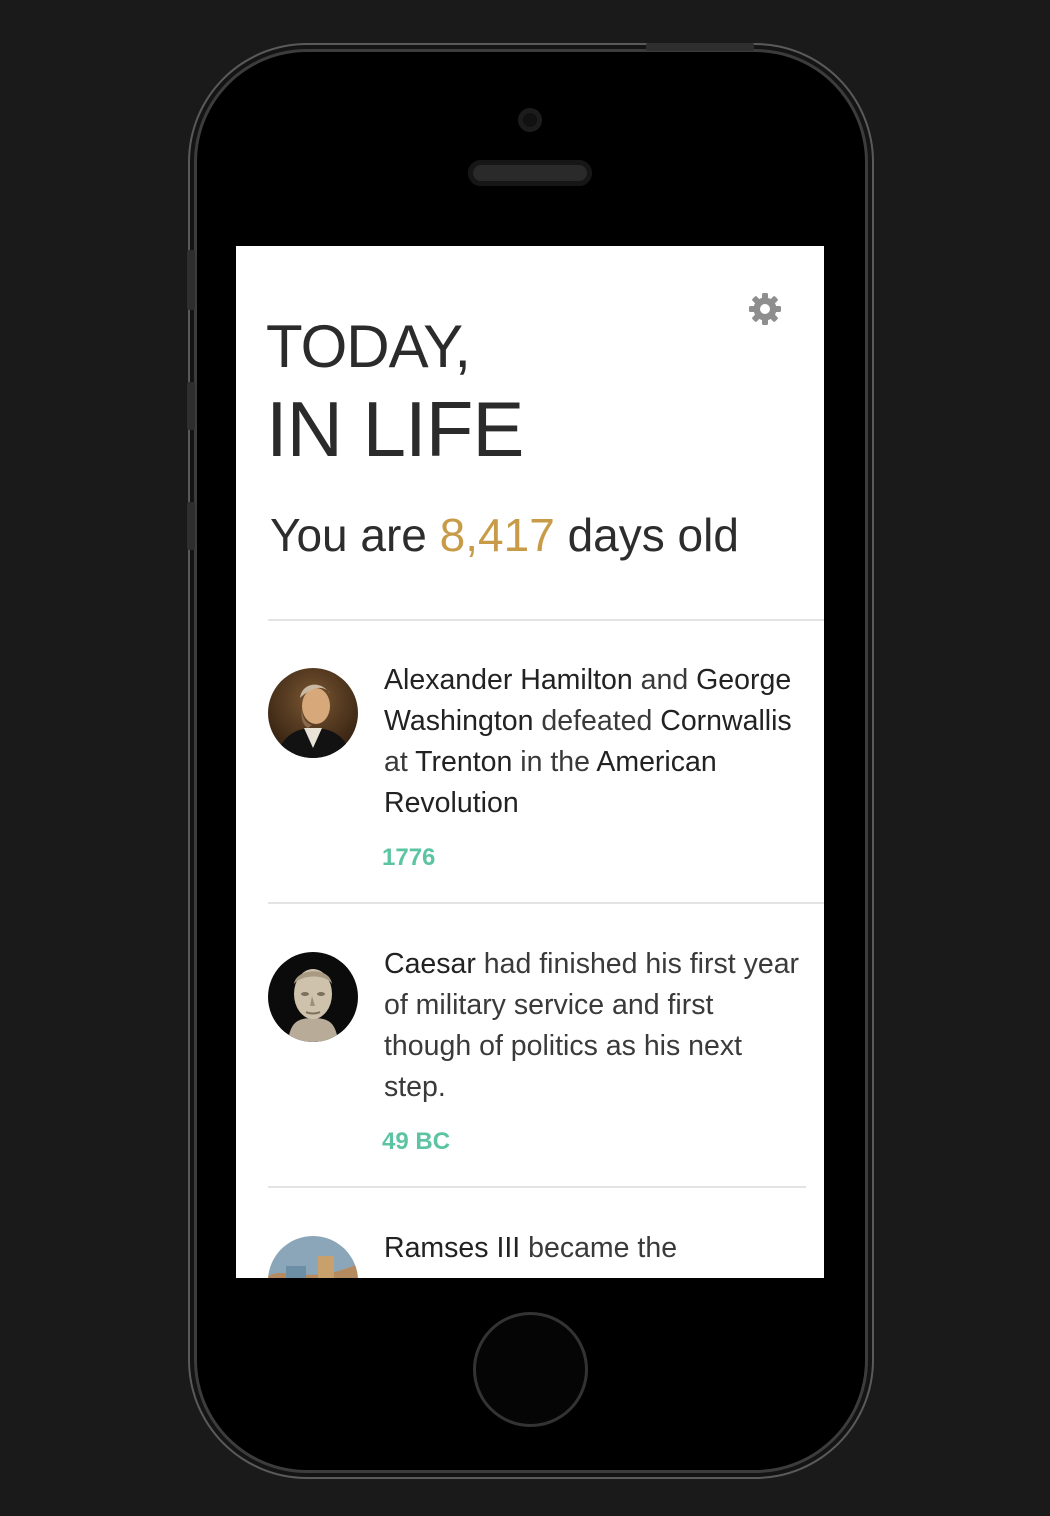 This screenshot has width=1050, height=1516. I want to click on age-suffix: days old, so click(653, 535).